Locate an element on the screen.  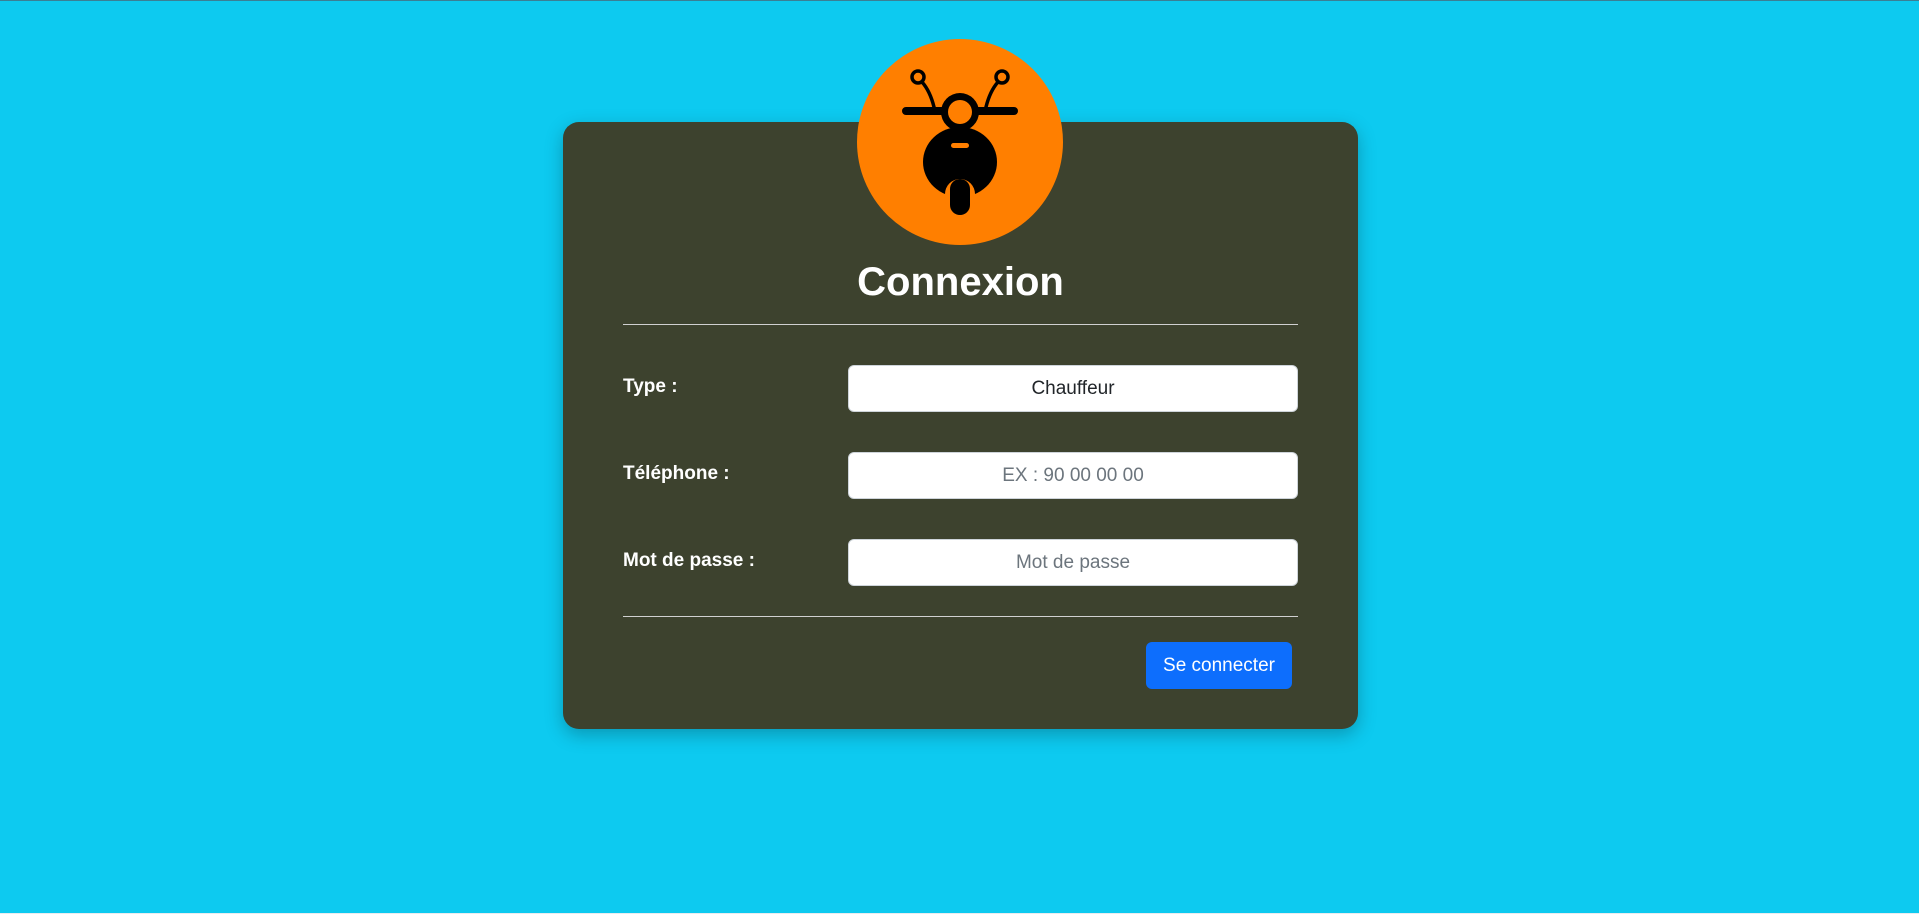
type-select-value: Chauffeur is located at coordinates (1073, 388).